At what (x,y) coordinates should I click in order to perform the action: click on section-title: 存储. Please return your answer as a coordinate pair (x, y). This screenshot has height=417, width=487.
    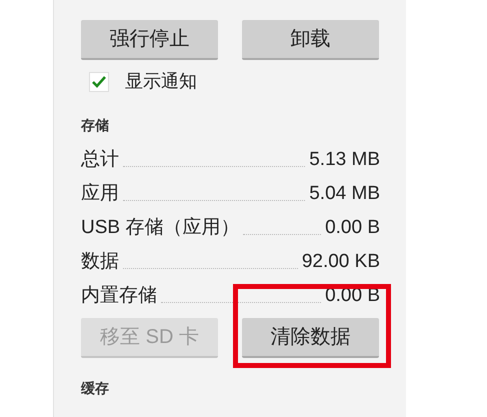
    Looking at the image, I should click on (95, 125).